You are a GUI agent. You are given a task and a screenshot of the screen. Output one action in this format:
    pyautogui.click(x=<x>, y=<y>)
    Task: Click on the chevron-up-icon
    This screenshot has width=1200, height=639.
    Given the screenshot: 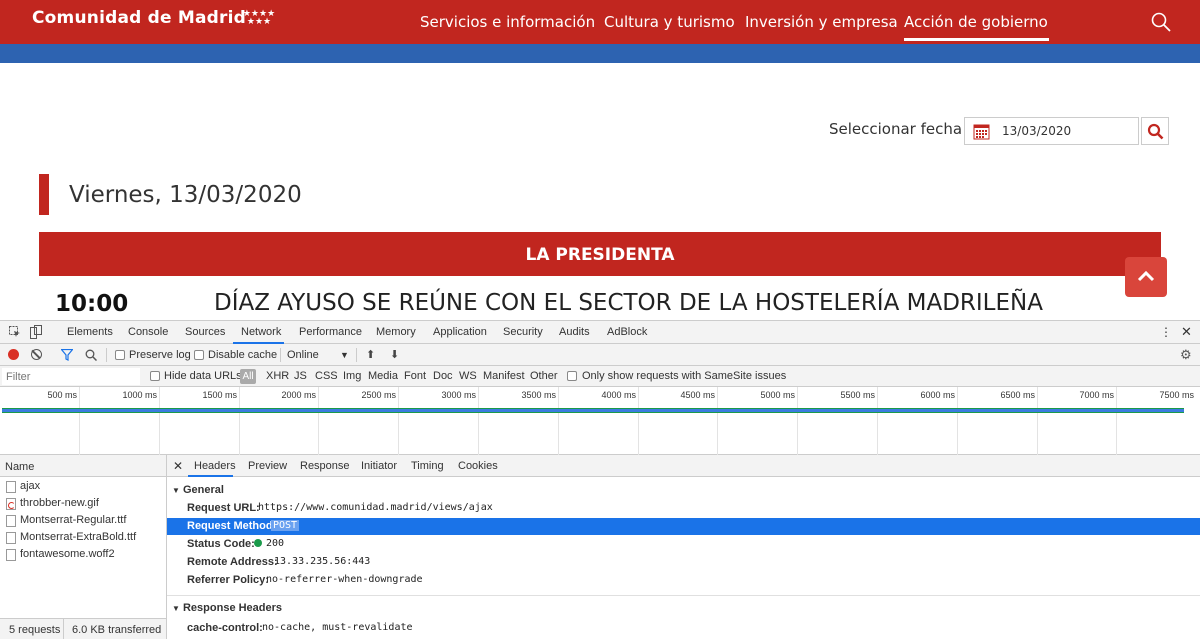 What is the action you would take?
    pyautogui.click(x=1146, y=276)
    